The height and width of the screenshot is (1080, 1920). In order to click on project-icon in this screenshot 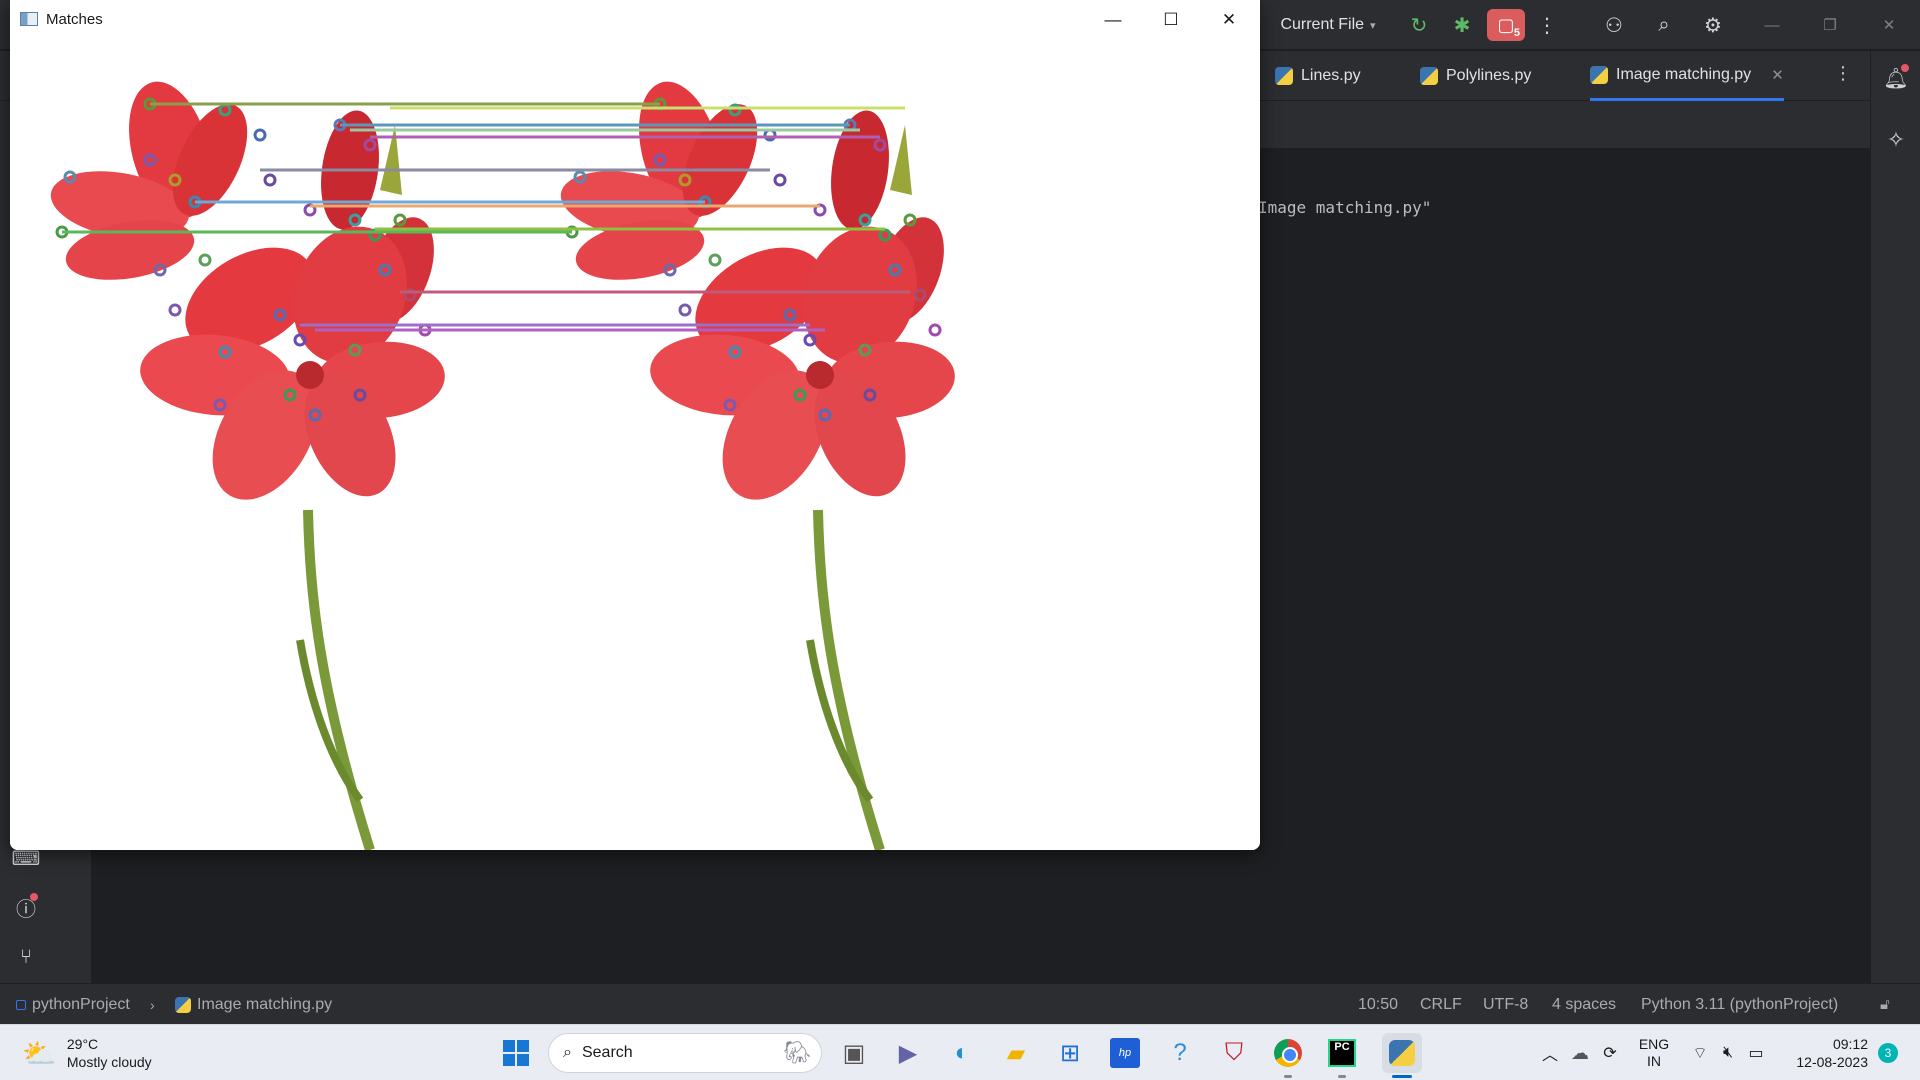, I will do `click(21, 1004)`.